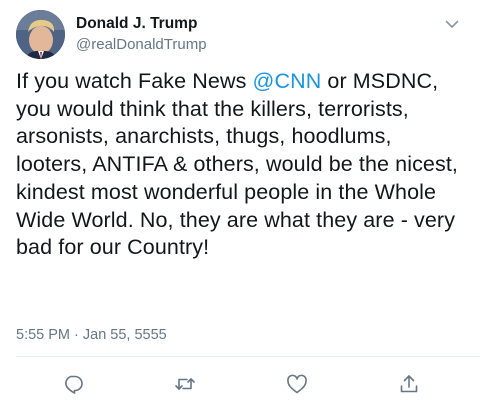 This screenshot has width=480, height=410. Describe the element at coordinates (91, 335) in the screenshot. I see `tweet-timestamp: 5:55 PM · Jan 55, 5555` at that location.